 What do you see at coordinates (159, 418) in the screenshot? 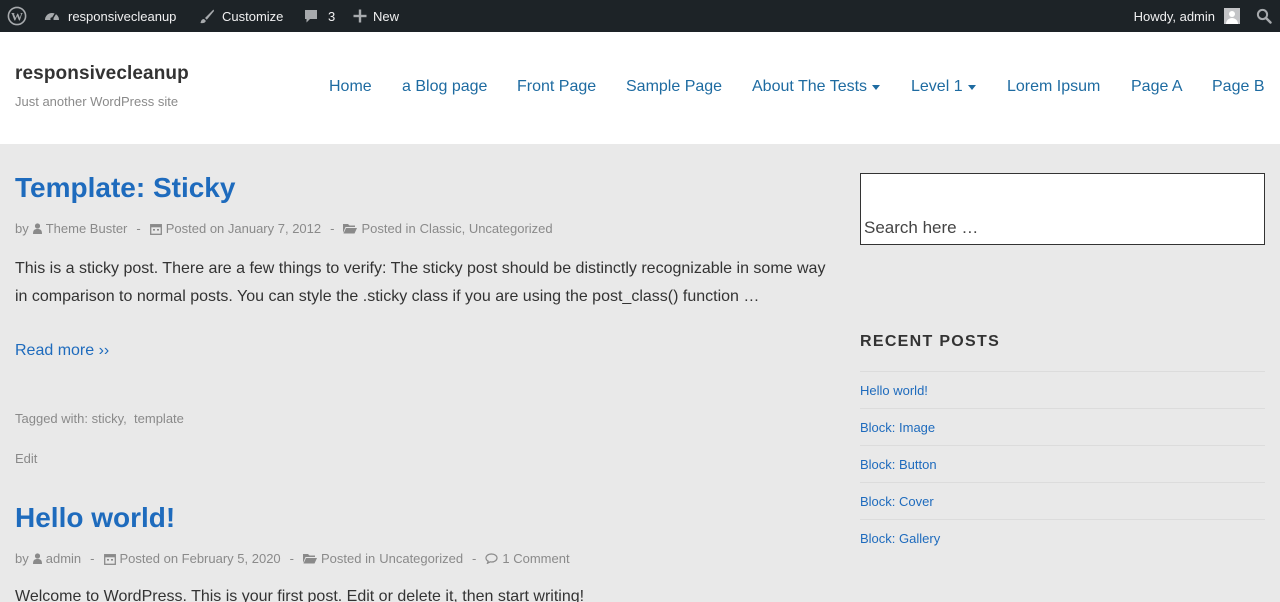
I see `tag-link: template` at bounding box center [159, 418].